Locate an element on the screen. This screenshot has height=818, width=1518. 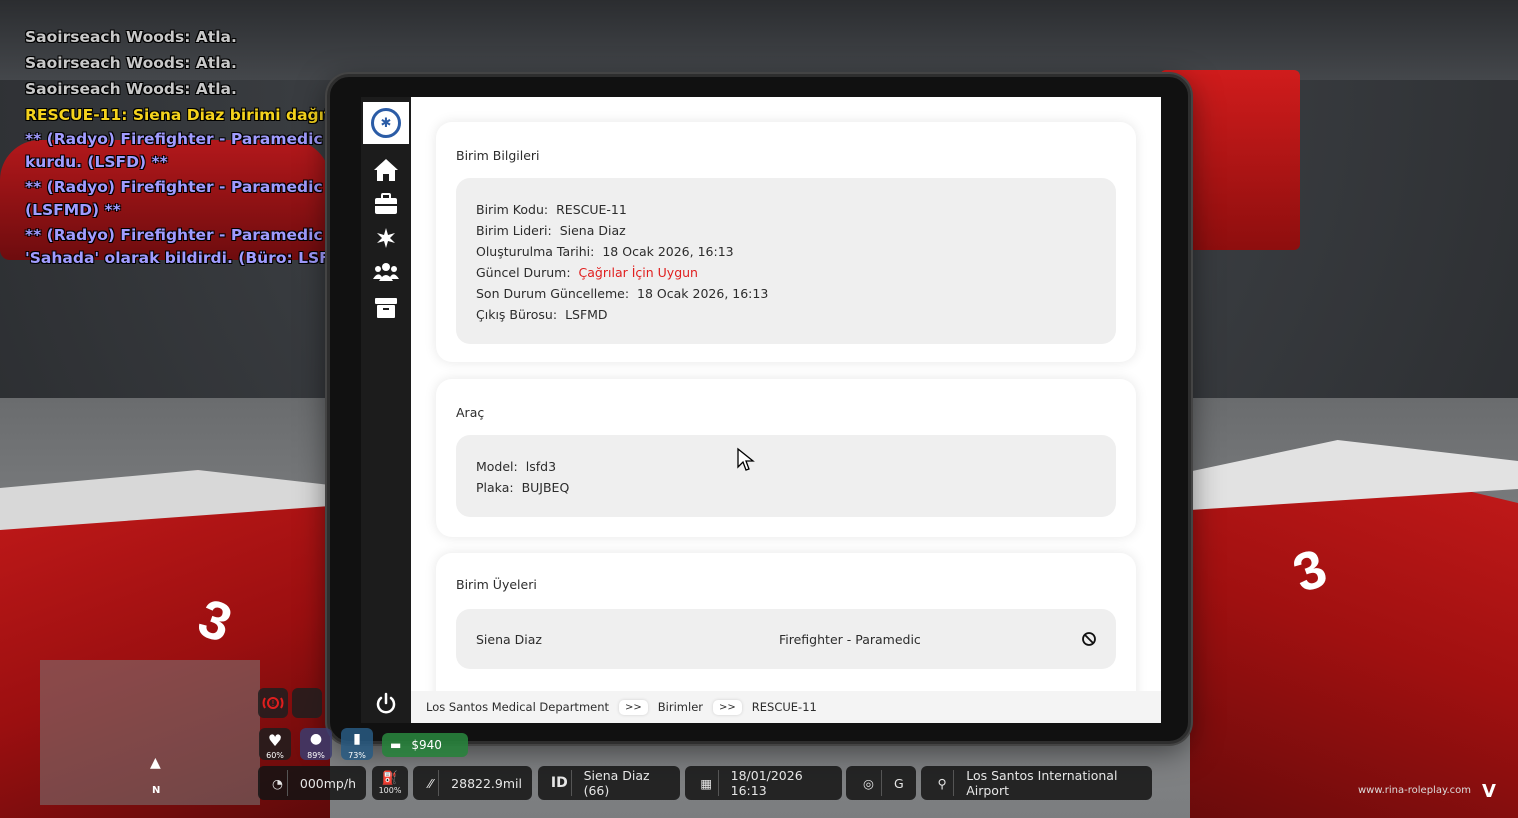
remove-member-icon is located at coordinates (1089, 639).